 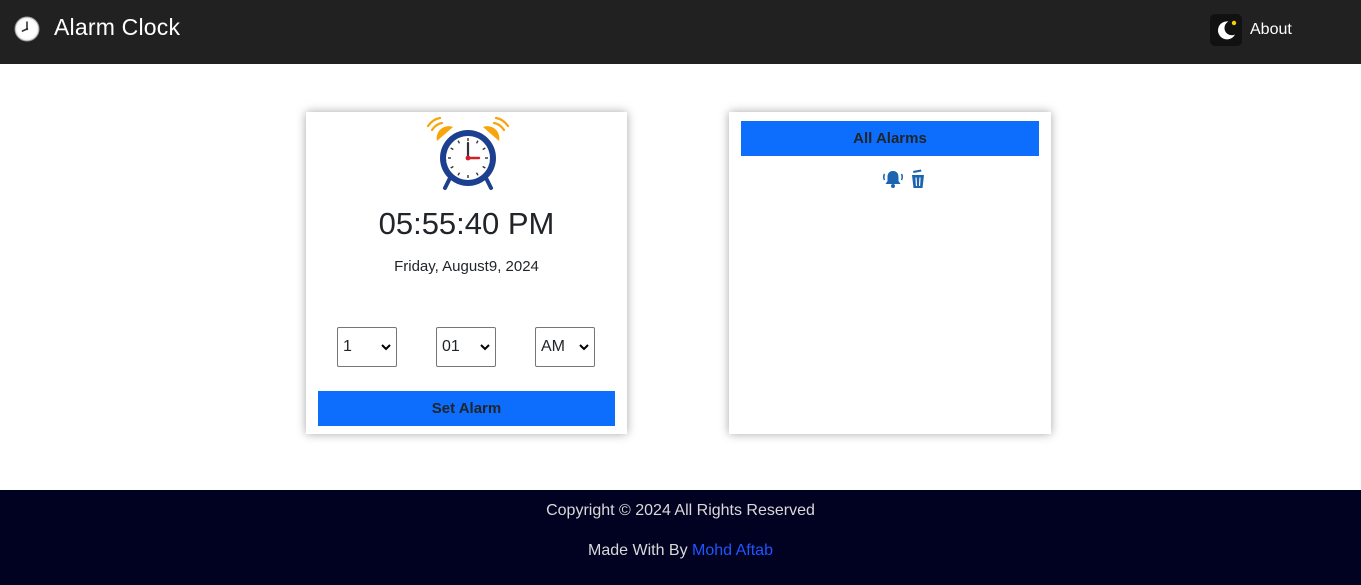 What do you see at coordinates (466, 347) in the screenshot?
I see `minute-select: 01` at bounding box center [466, 347].